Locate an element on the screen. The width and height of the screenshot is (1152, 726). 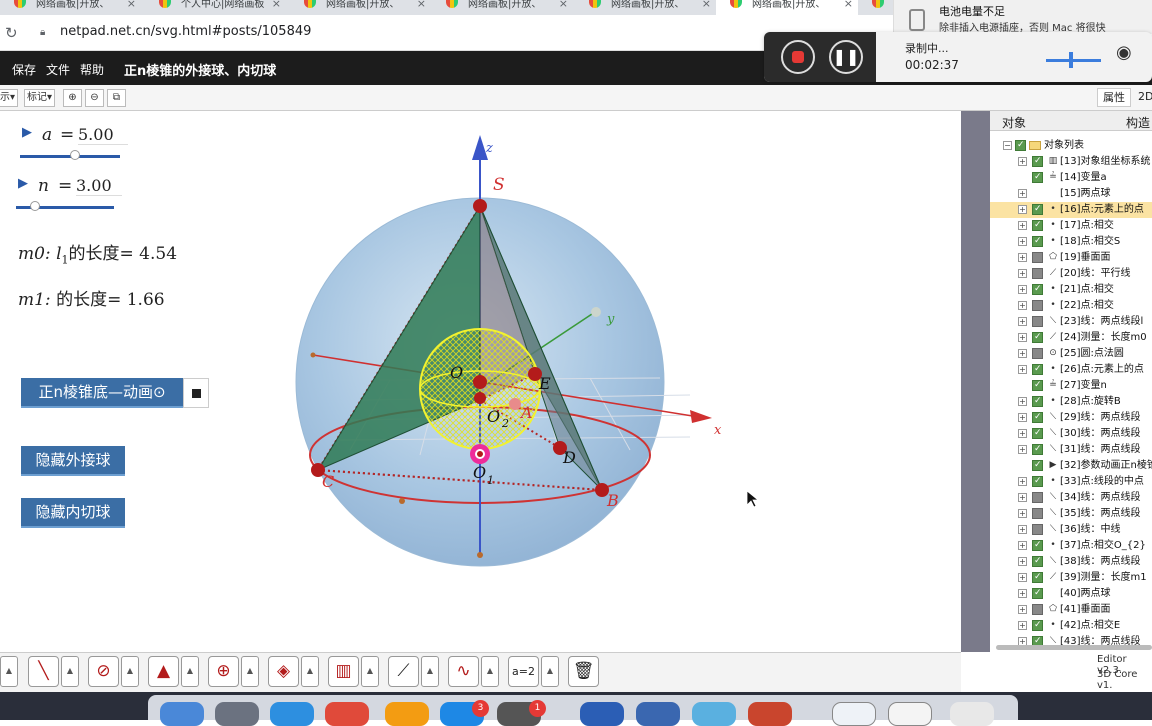
safari-icon is located at coordinates (292, 714).